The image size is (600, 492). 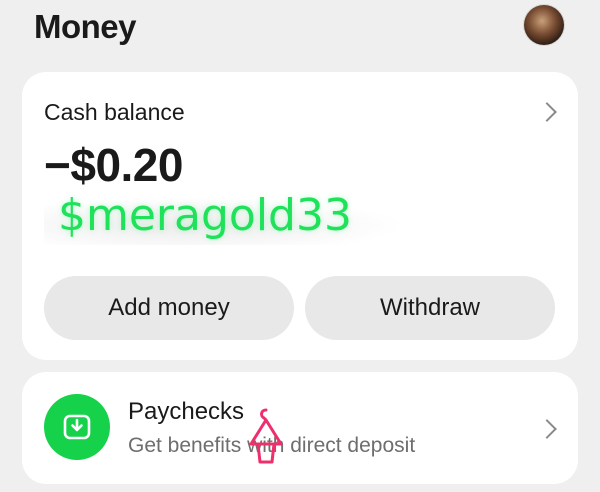 What do you see at coordinates (544, 25) in the screenshot?
I see `avatar` at bounding box center [544, 25].